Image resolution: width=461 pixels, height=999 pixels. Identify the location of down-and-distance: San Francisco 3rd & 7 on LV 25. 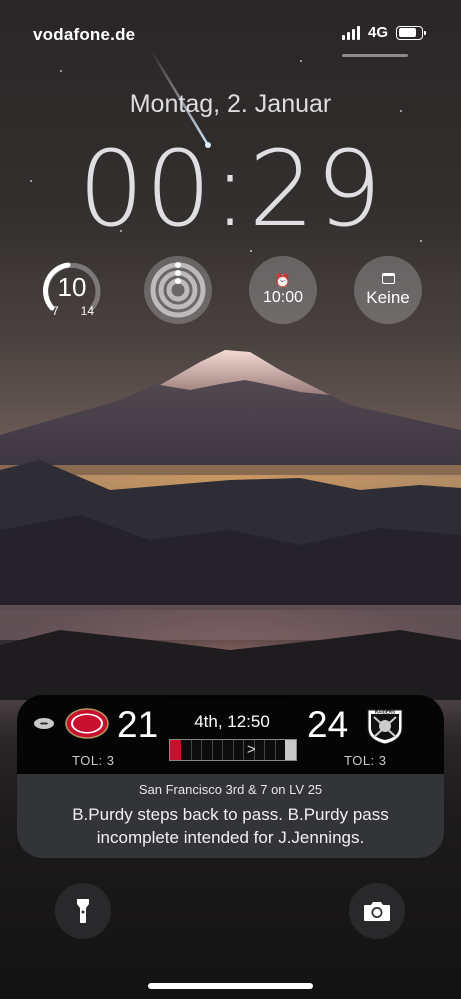
(230, 789).